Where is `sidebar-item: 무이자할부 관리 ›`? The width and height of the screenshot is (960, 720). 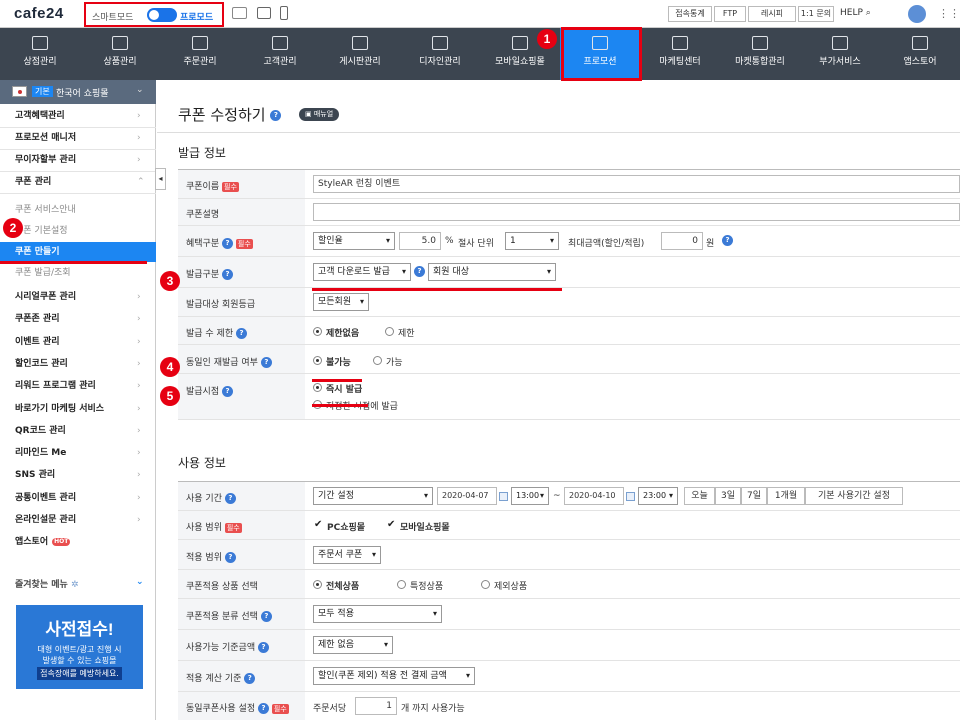
sidebar-item: 무이자할부 관리 › is located at coordinates (78, 161).